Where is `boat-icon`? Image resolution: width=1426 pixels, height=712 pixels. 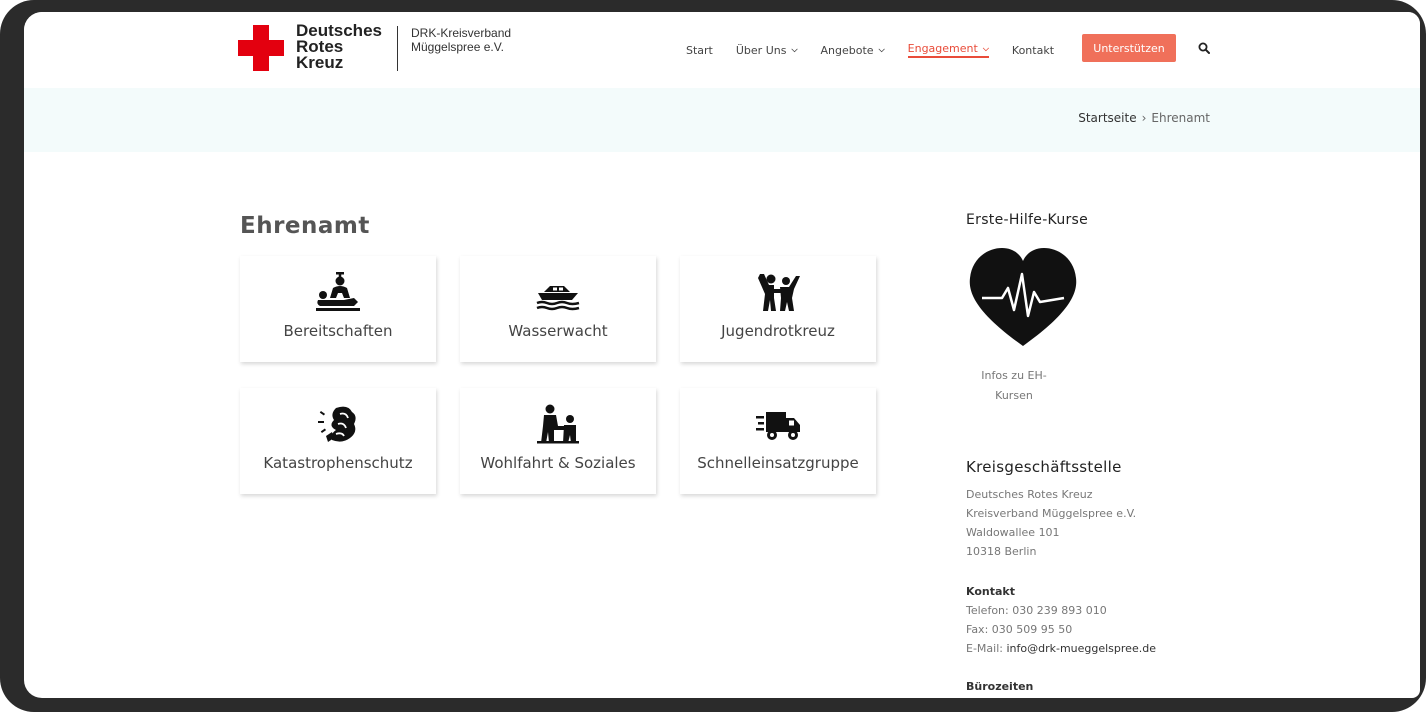
boat-icon is located at coordinates (558, 298).